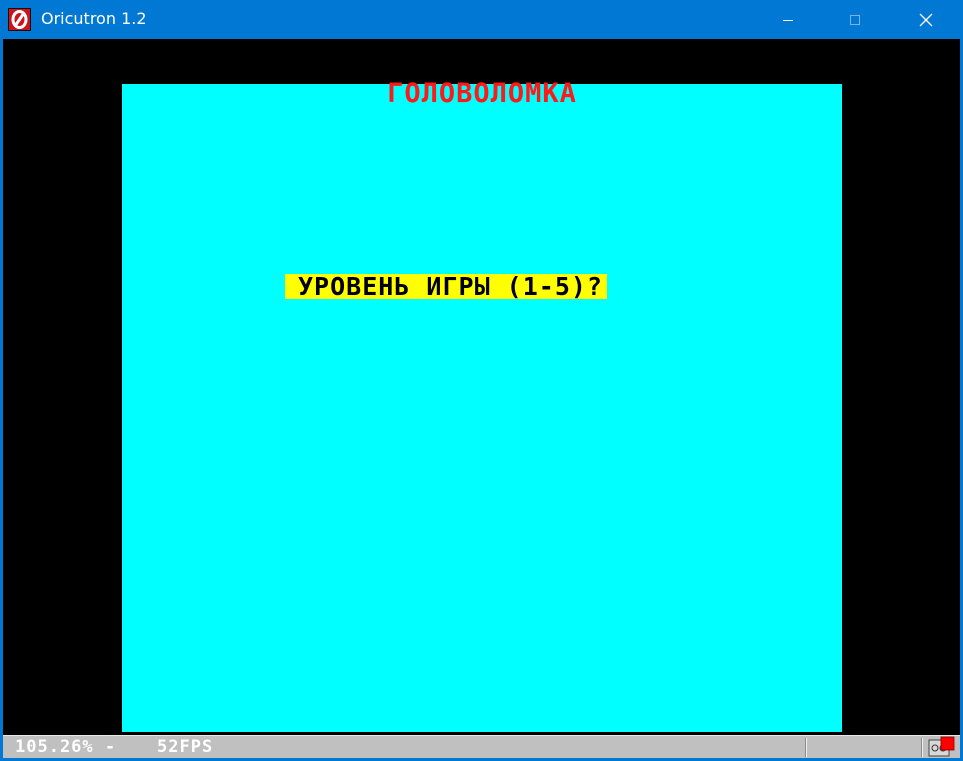  I want to click on minimize-icon, so click(788, 20).